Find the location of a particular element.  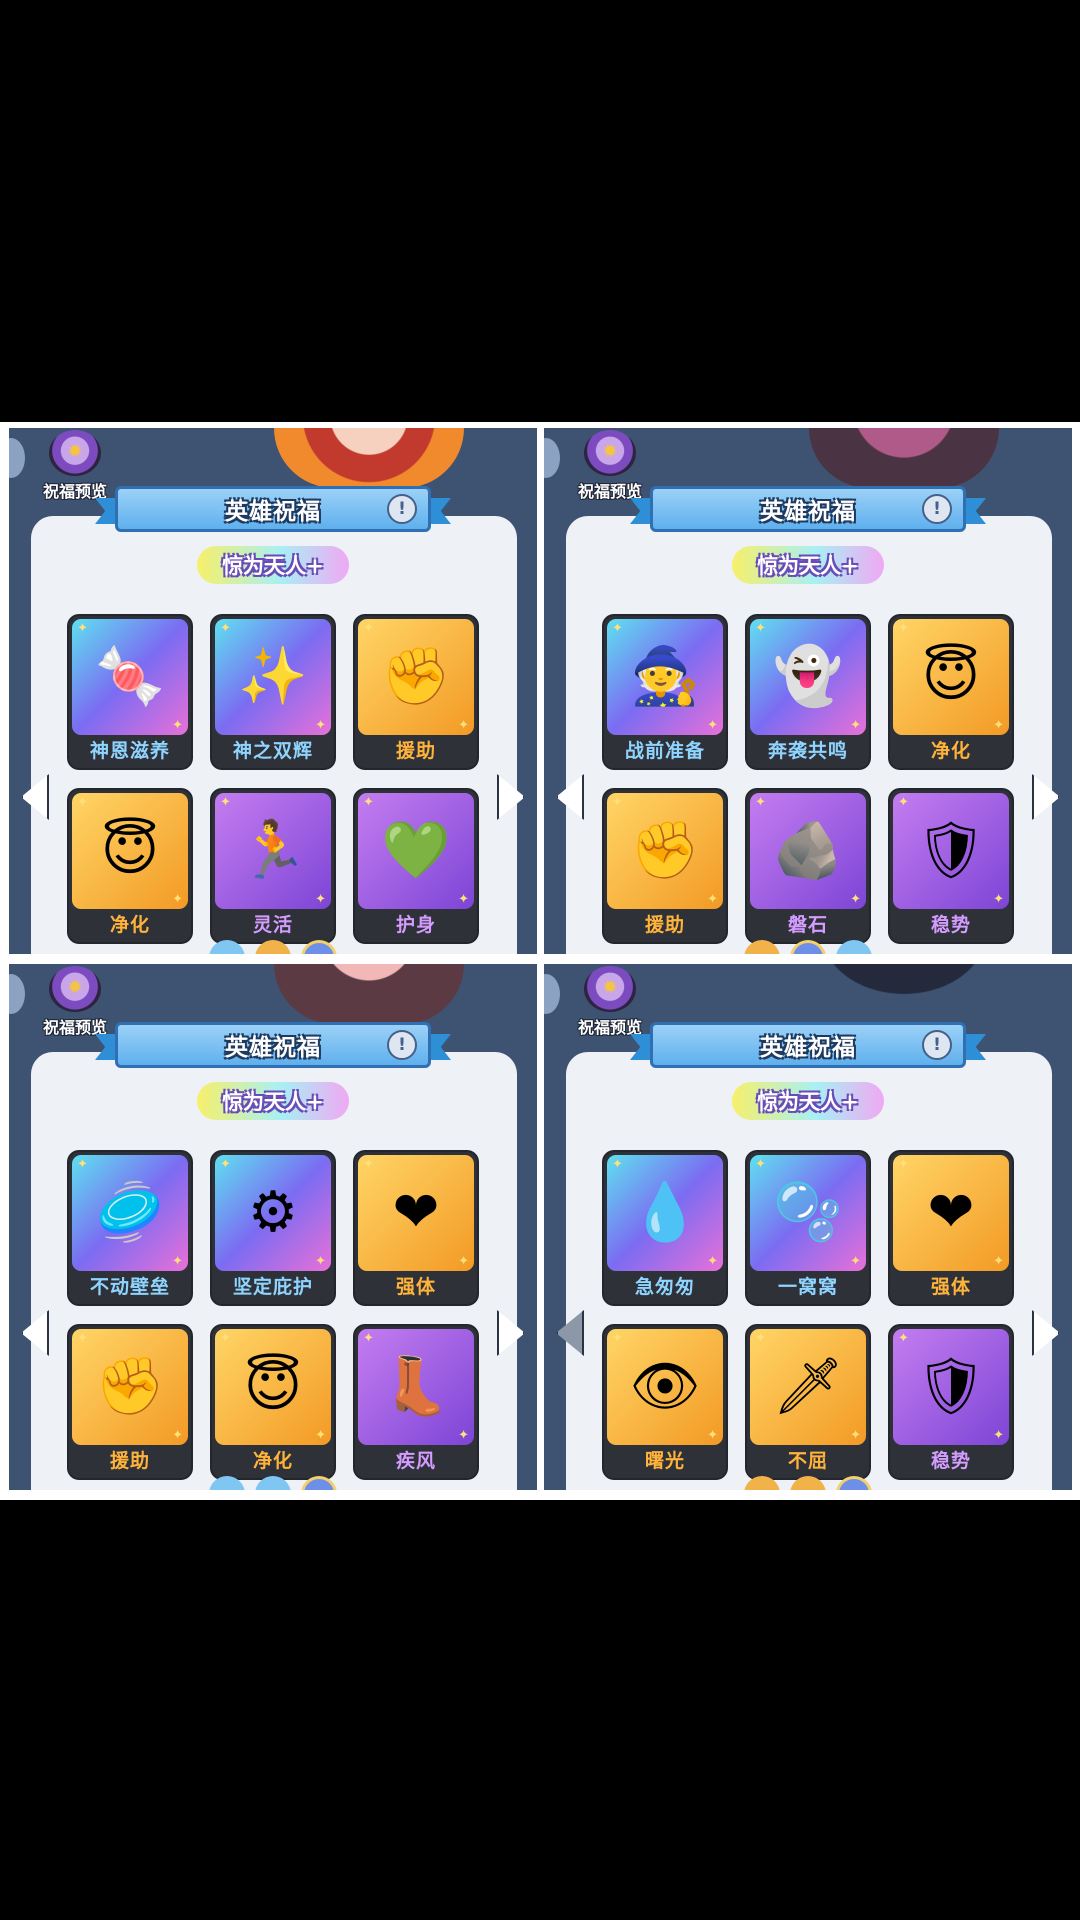

blessing-tile: 💚 护身 is located at coordinates (416, 866).